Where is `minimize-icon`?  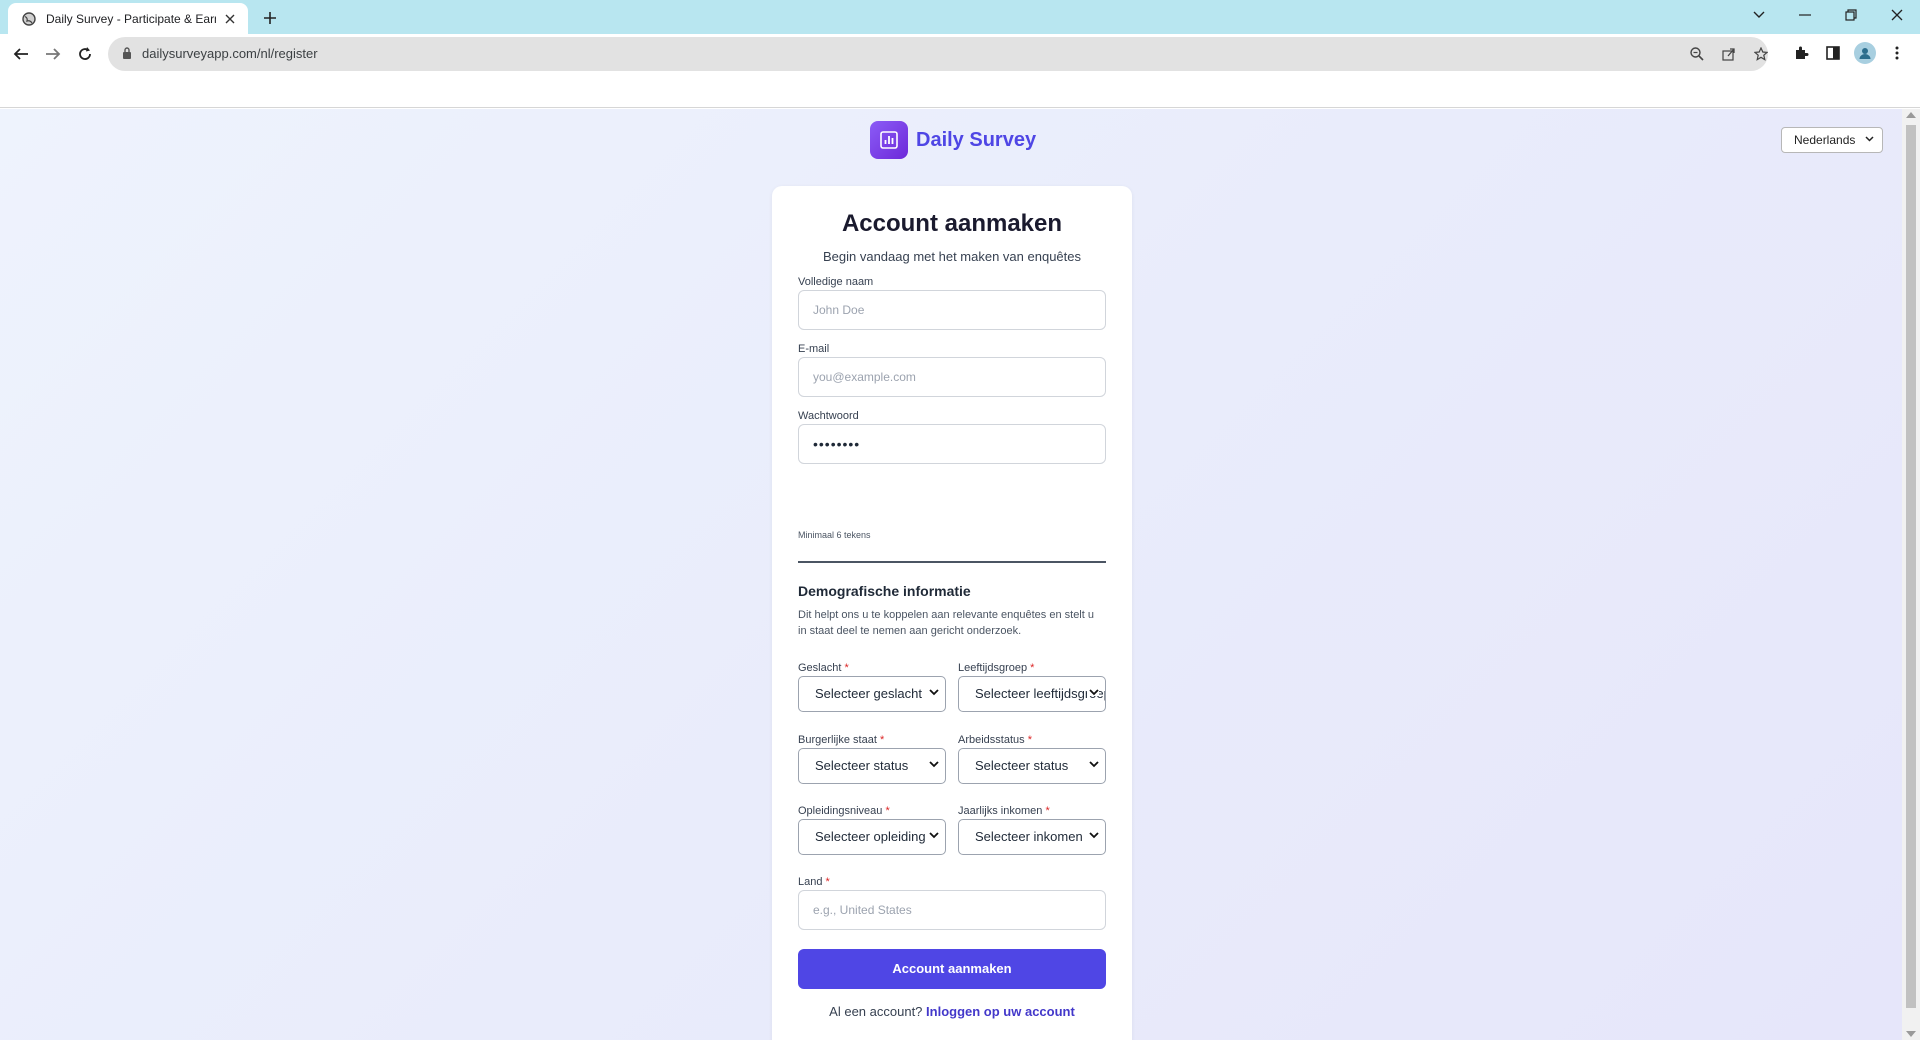 minimize-icon is located at coordinates (1805, 15).